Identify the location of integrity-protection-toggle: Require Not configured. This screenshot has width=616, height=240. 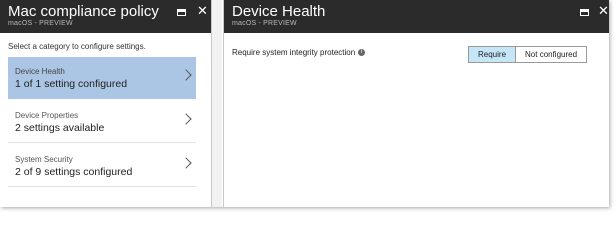
(528, 54).